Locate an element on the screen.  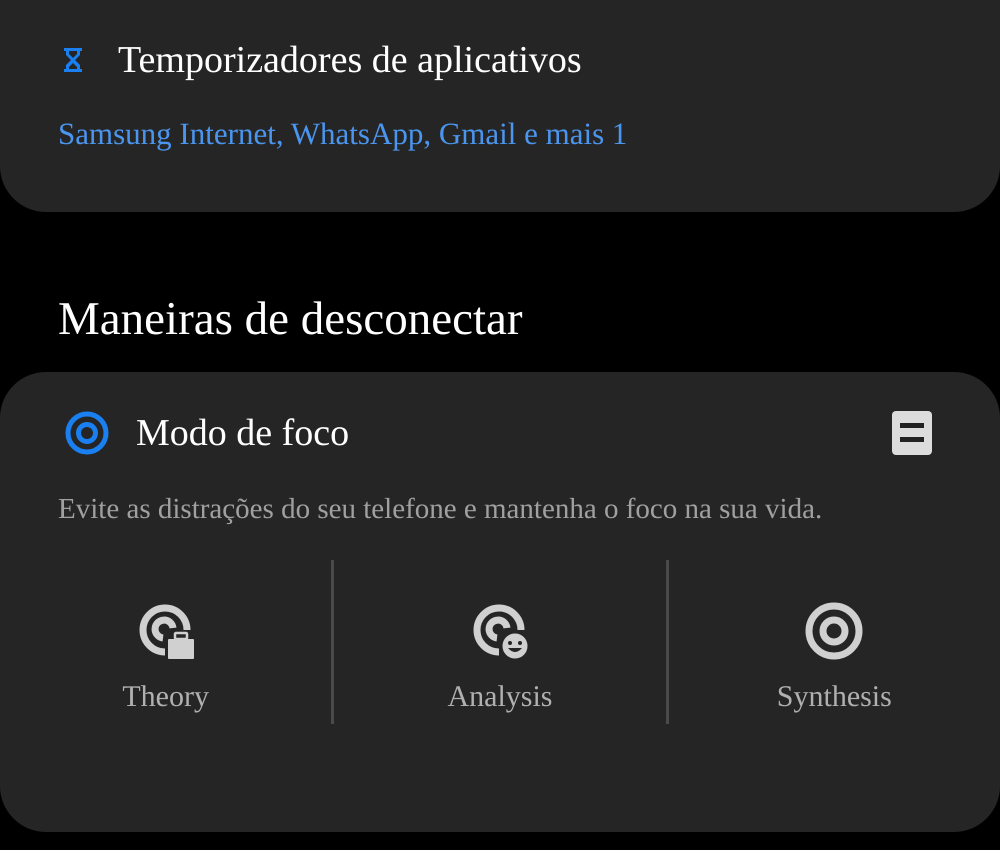
card-title: Temporizadores de aplicativos is located at coordinates (350, 60).